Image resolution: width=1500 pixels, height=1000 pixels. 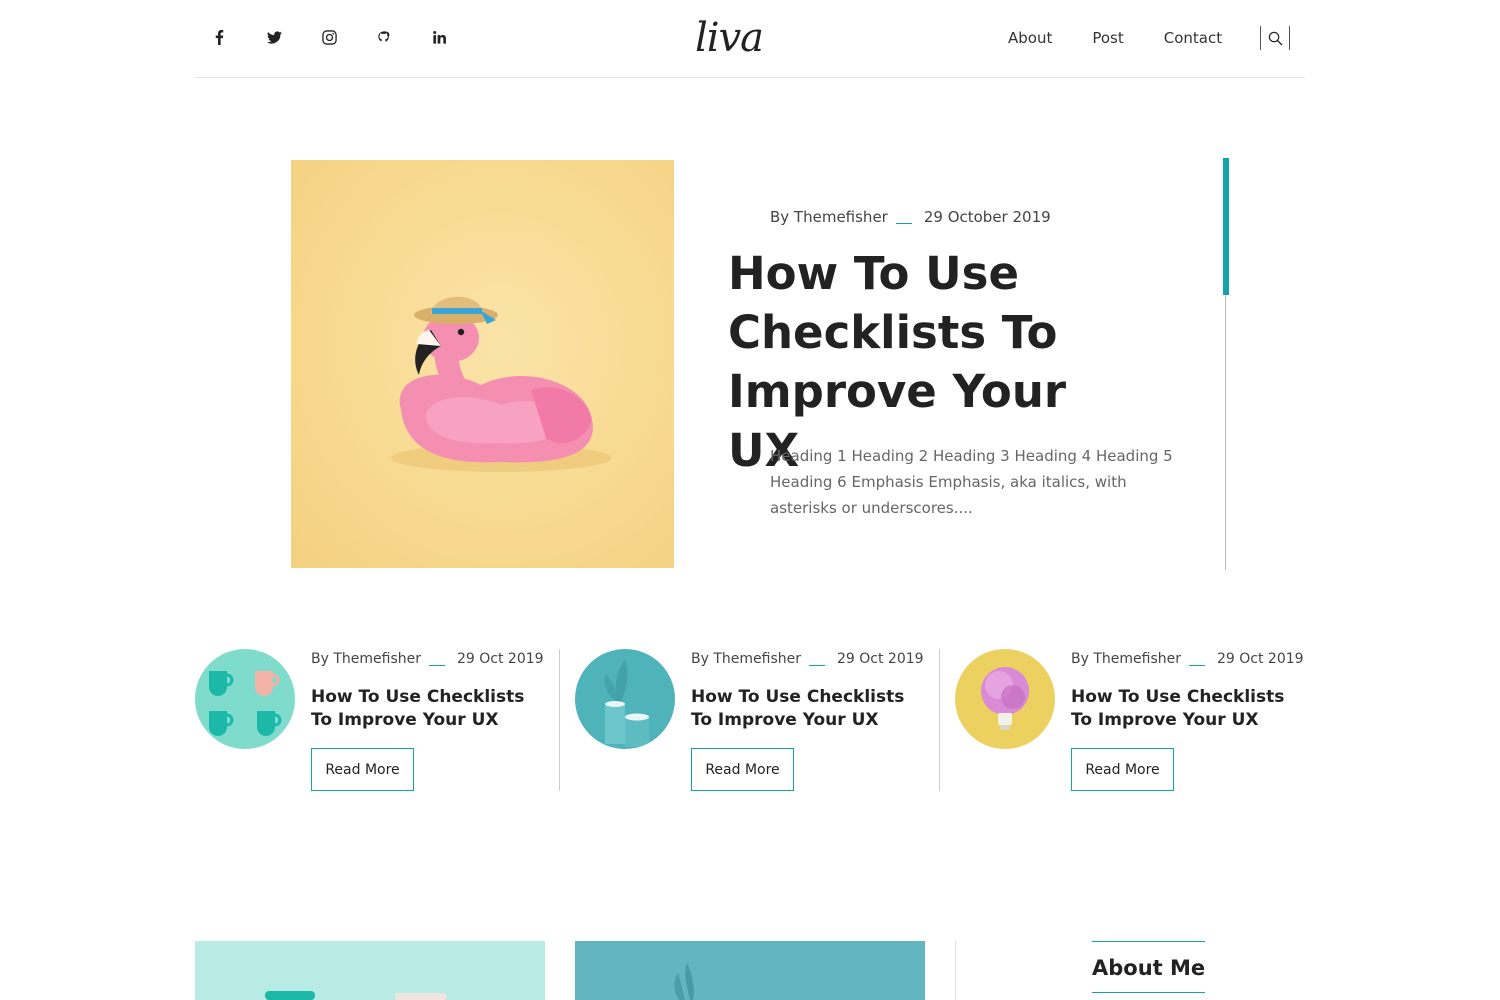 What do you see at coordinates (829, 217) in the screenshot?
I see `featured-author: By Themefisher` at bounding box center [829, 217].